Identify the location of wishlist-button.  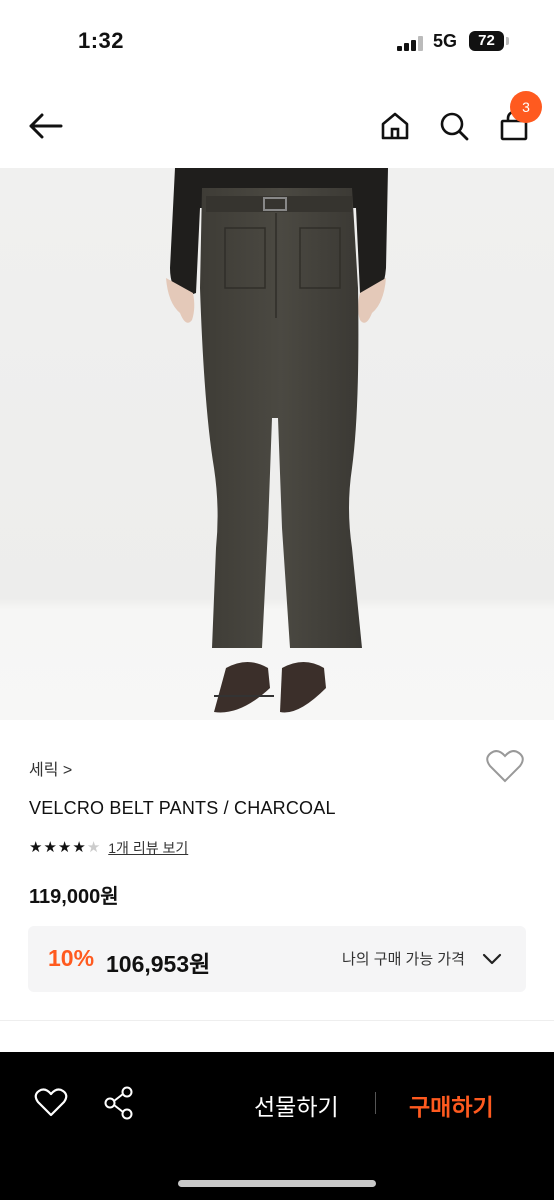
(506, 768).